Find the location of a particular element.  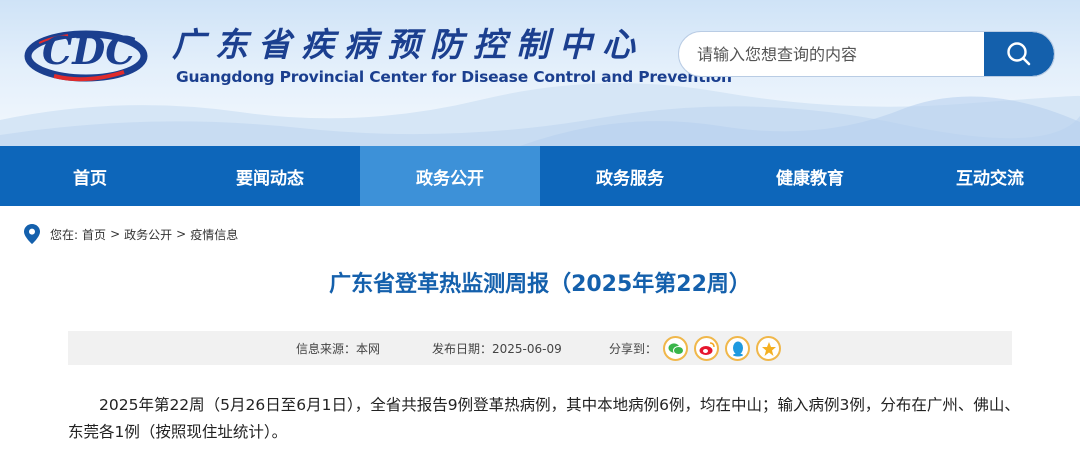

logo-letters: CDC is located at coordinates (88, 50).